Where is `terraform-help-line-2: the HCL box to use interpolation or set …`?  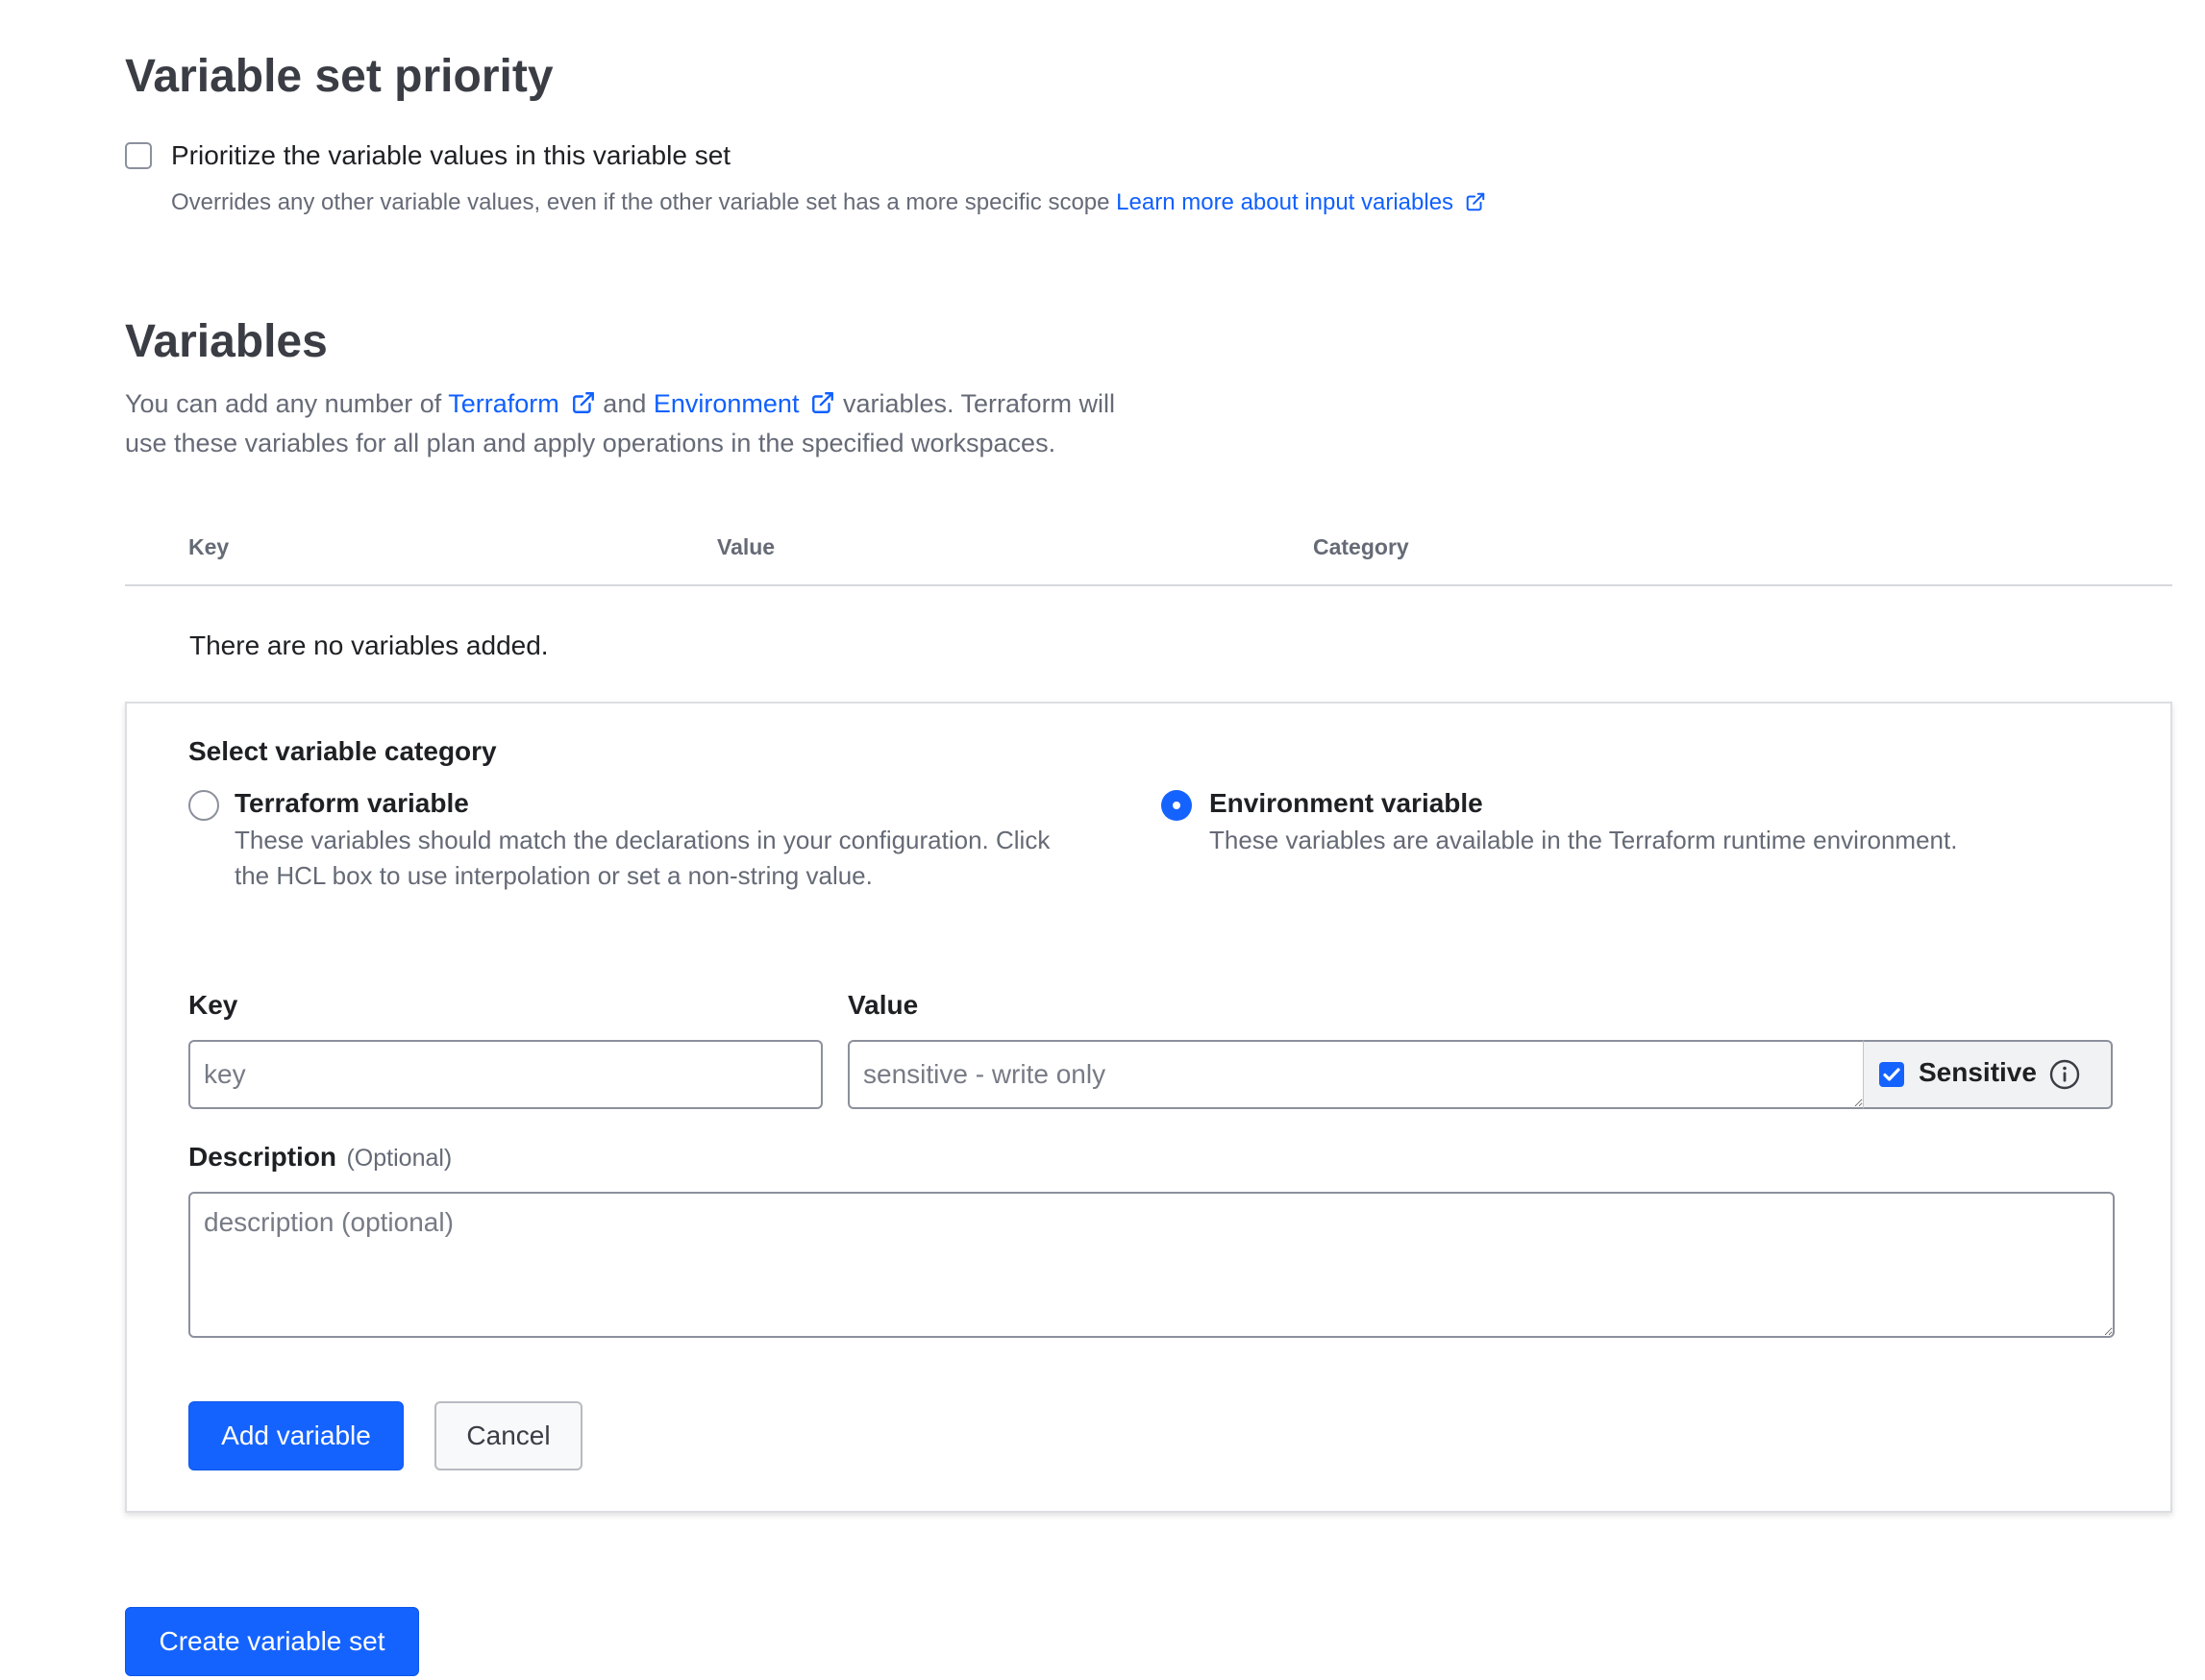 terraform-help-line-2: the HCL box to use interpolation or set … is located at coordinates (554, 876).